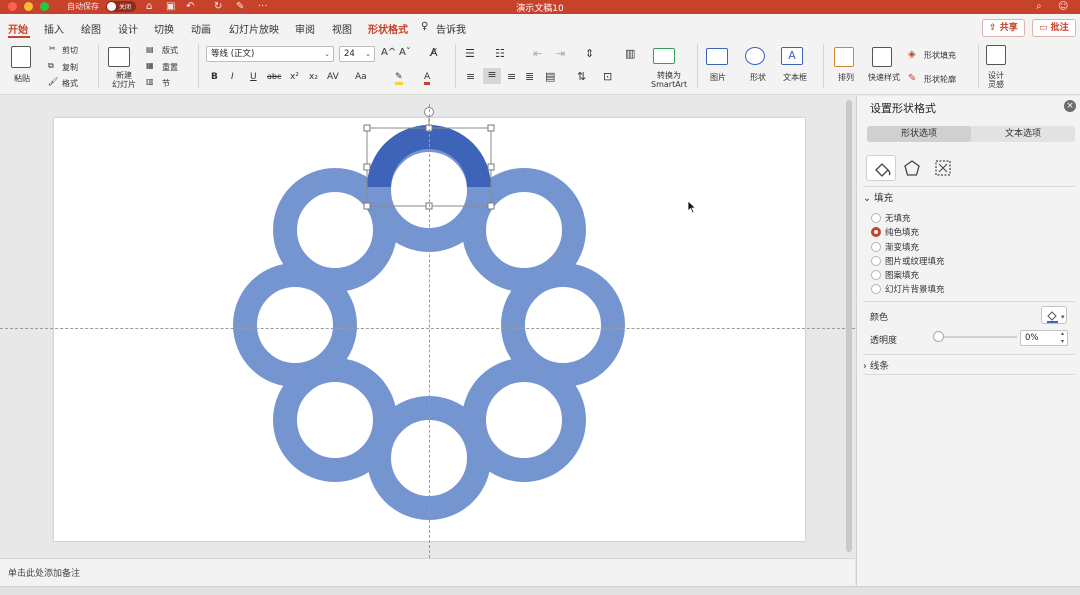  What do you see at coordinates (878, 197) in the screenshot?
I see `fill-section-header: ⌄ 填充` at bounding box center [878, 197].